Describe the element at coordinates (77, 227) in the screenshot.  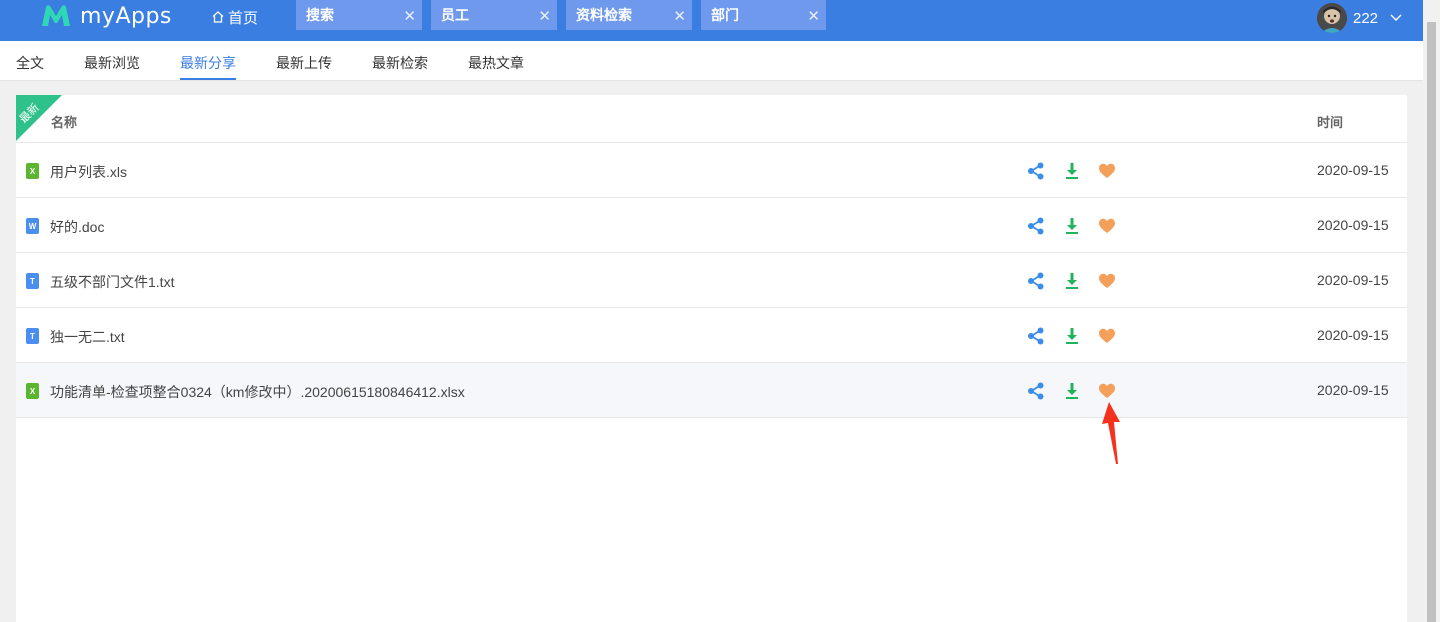
I see `file-name: 好的.doc` at that location.